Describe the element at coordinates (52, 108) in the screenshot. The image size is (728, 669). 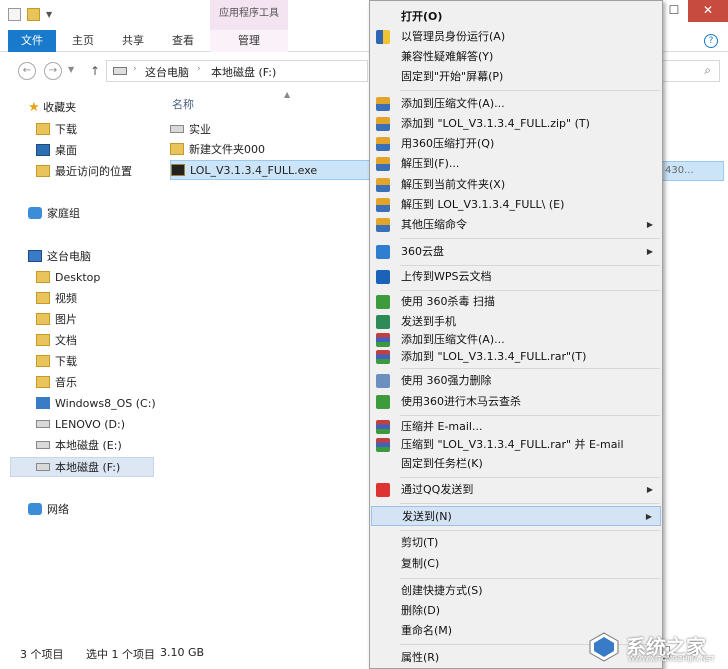
I see `nav-favorites: ★ 收藏夹` at that location.